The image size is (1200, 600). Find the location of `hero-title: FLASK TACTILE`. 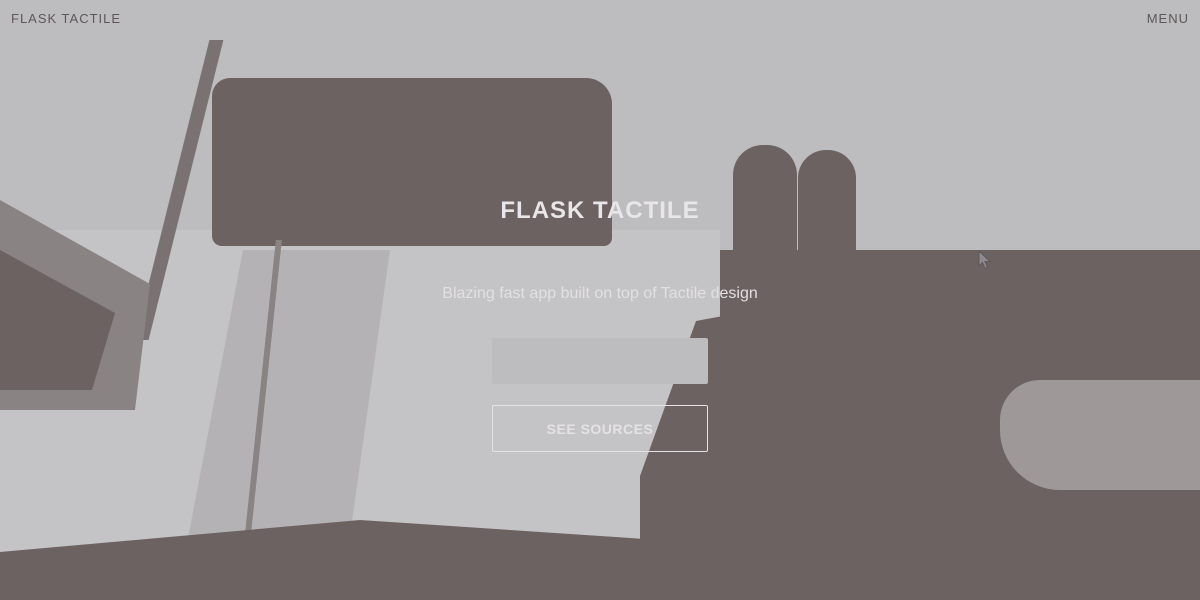

hero-title: FLASK TACTILE is located at coordinates (600, 210).